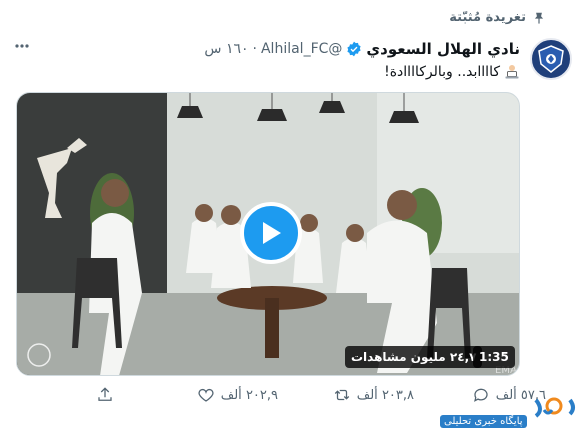 The height and width of the screenshot is (431, 586). What do you see at coordinates (341, 395) in the screenshot?
I see `retweet-icon` at bounding box center [341, 395].